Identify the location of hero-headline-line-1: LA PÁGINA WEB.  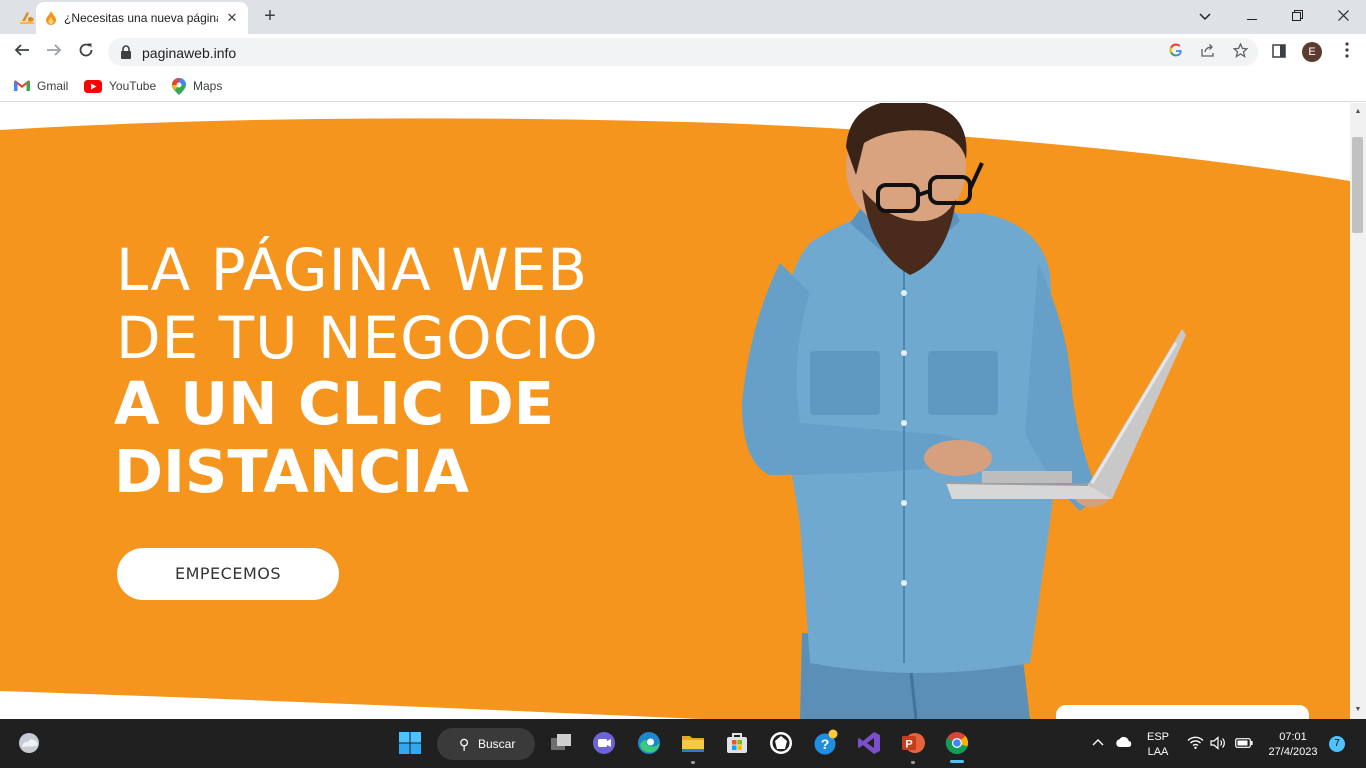
(352, 270).